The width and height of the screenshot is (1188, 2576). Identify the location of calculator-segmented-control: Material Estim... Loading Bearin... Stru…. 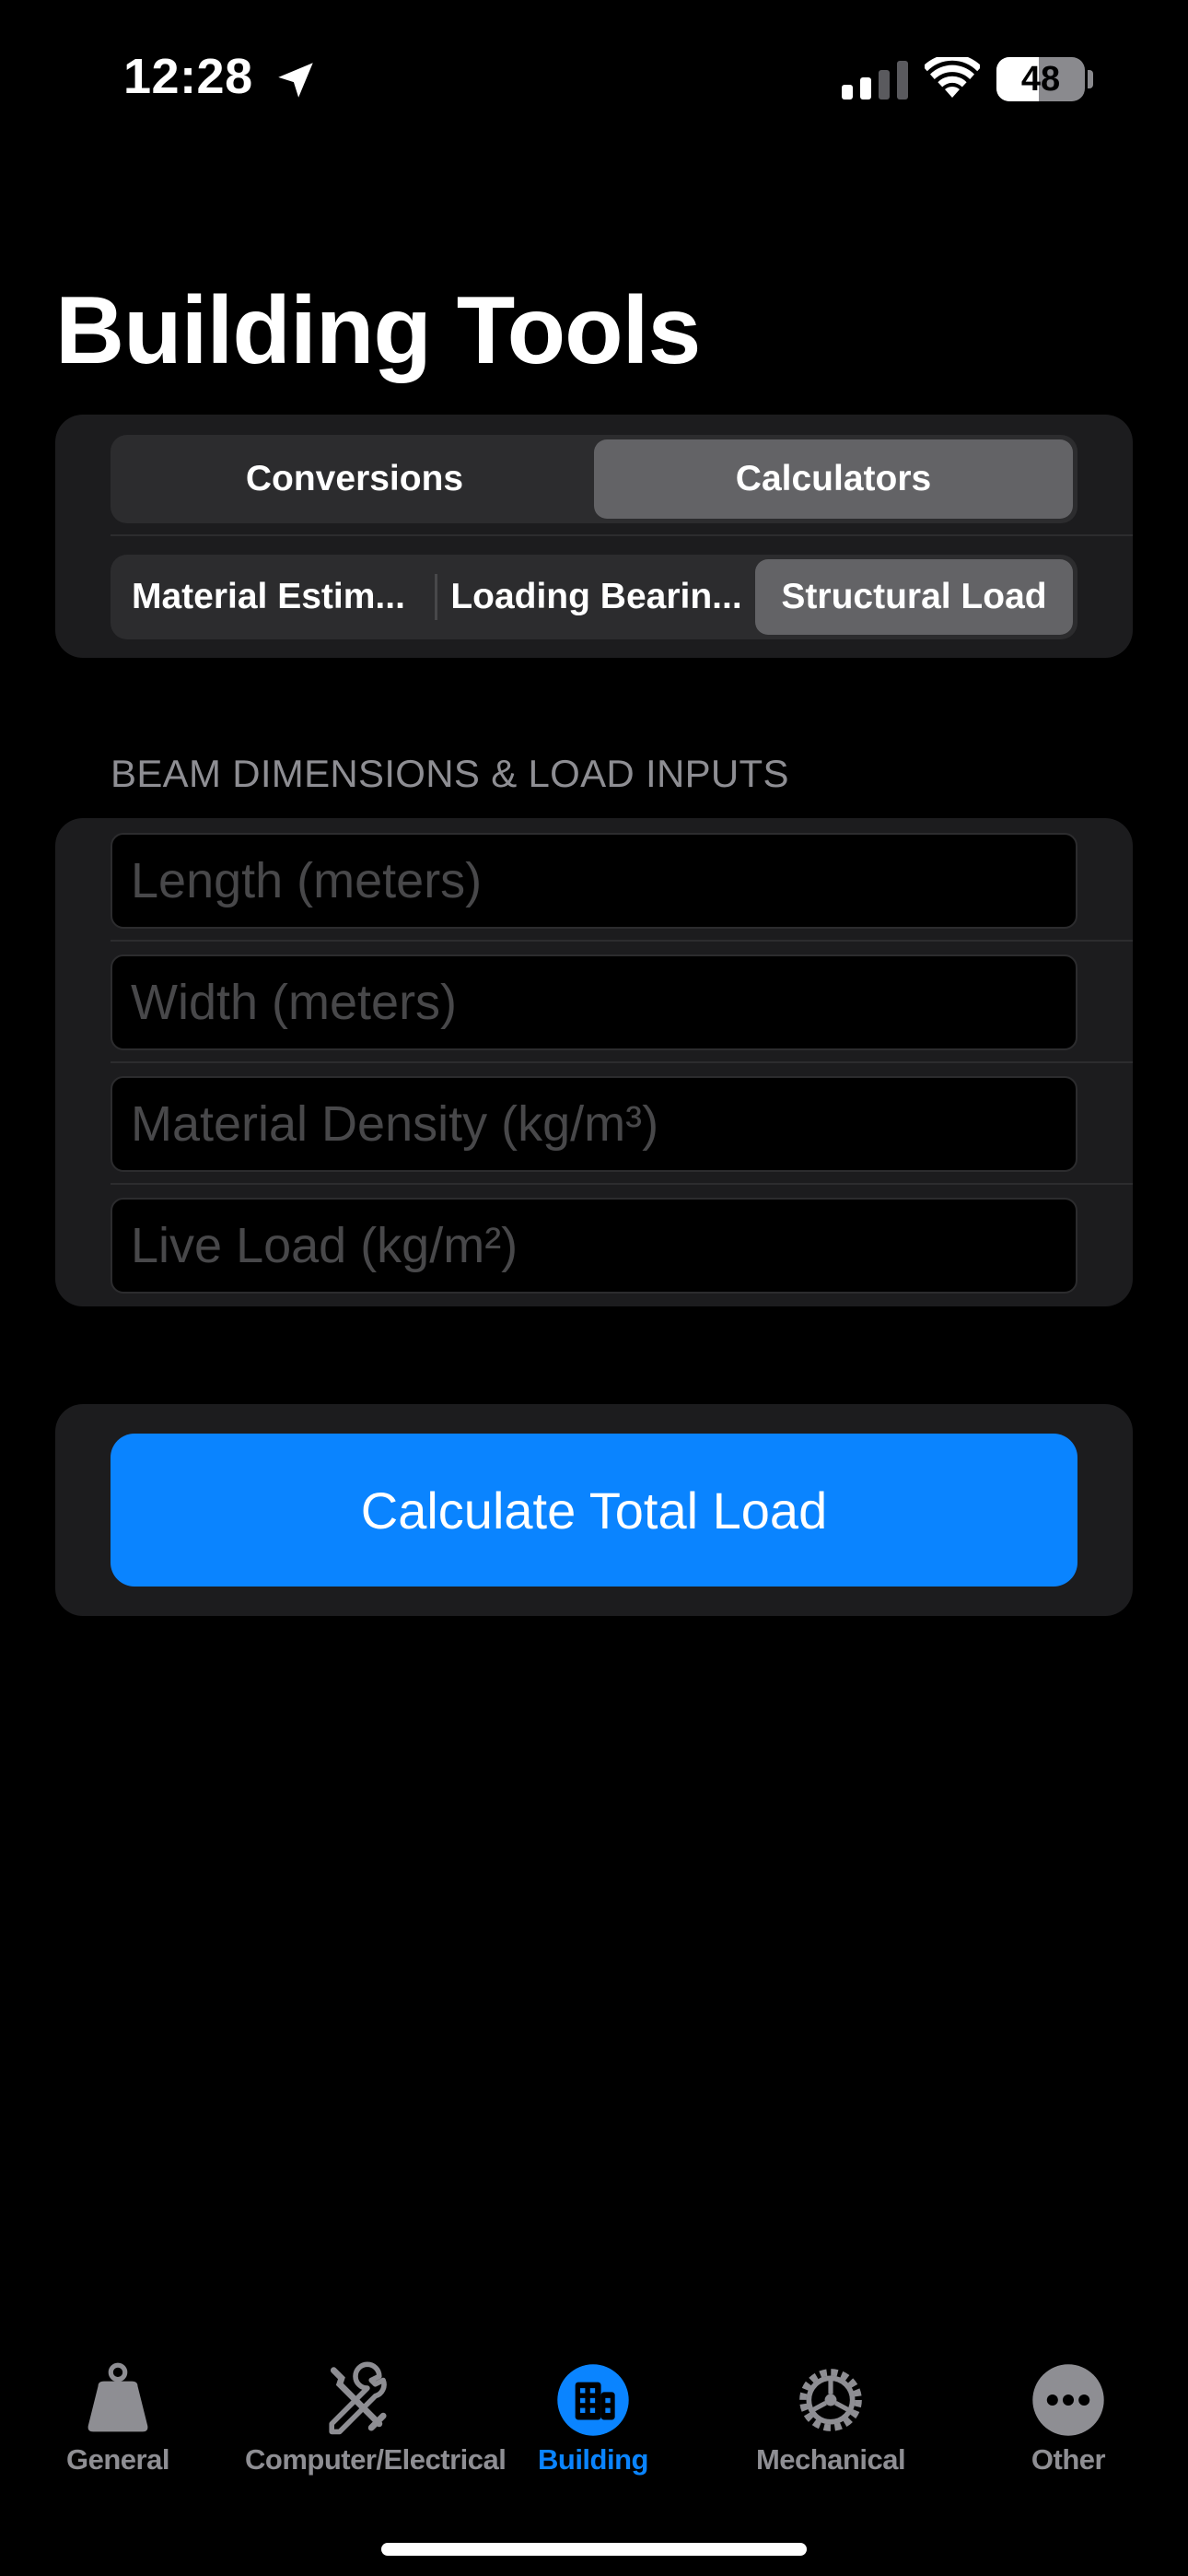
(594, 597).